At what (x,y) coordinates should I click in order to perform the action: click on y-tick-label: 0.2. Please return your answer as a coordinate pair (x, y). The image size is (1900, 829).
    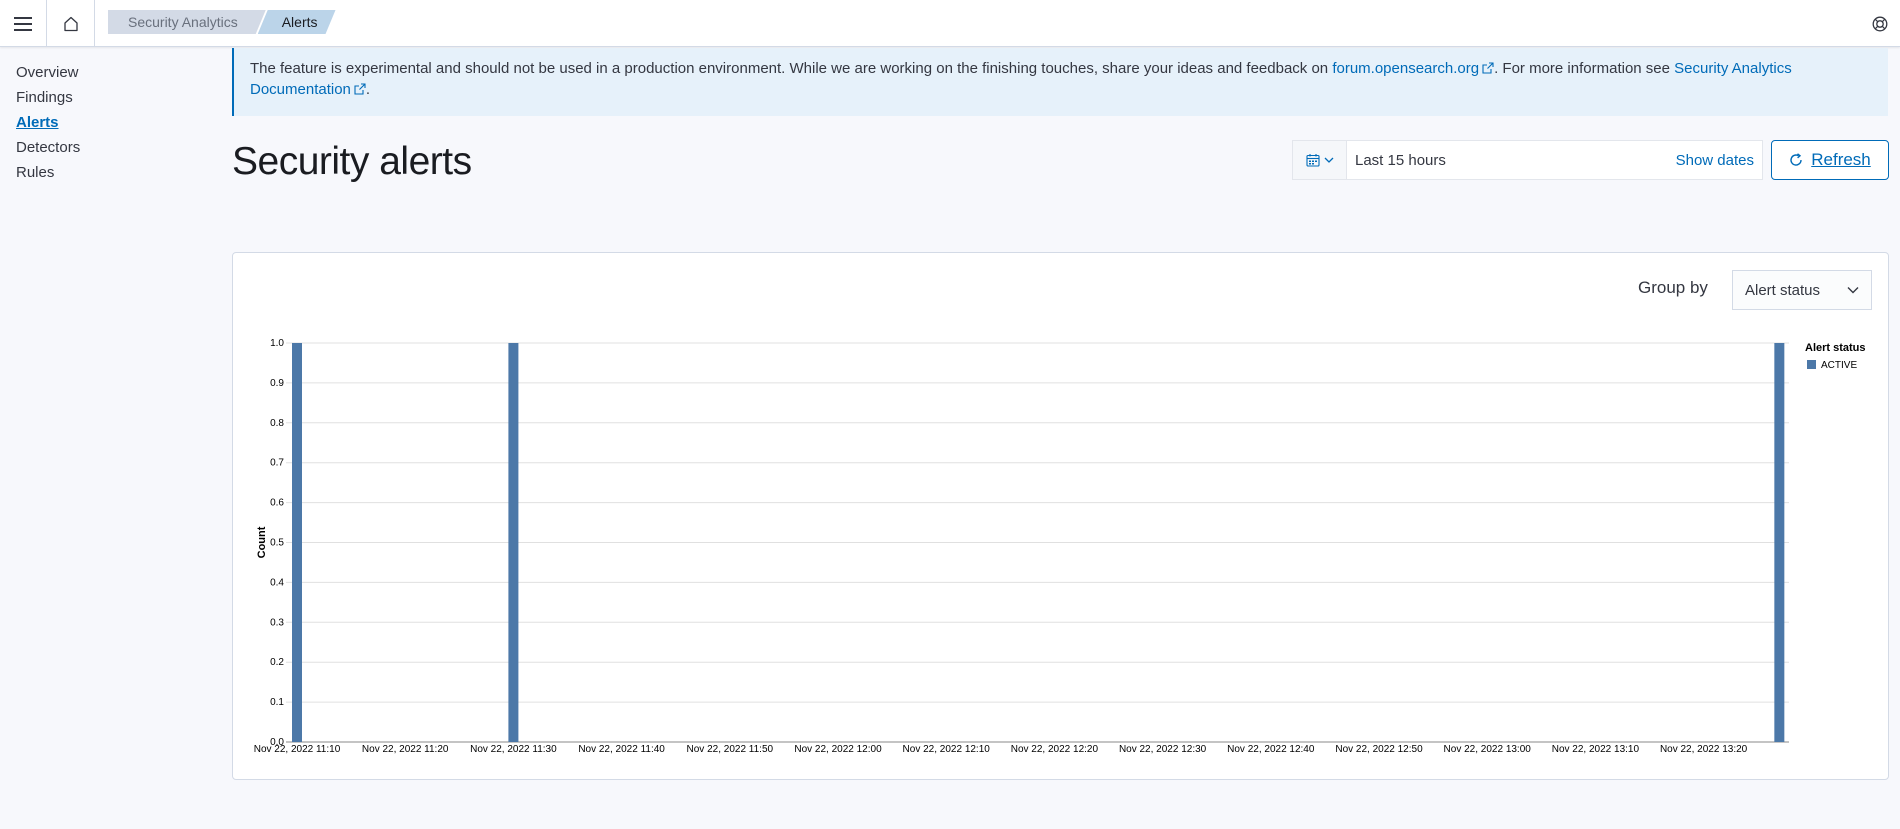
    Looking at the image, I should click on (277, 662).